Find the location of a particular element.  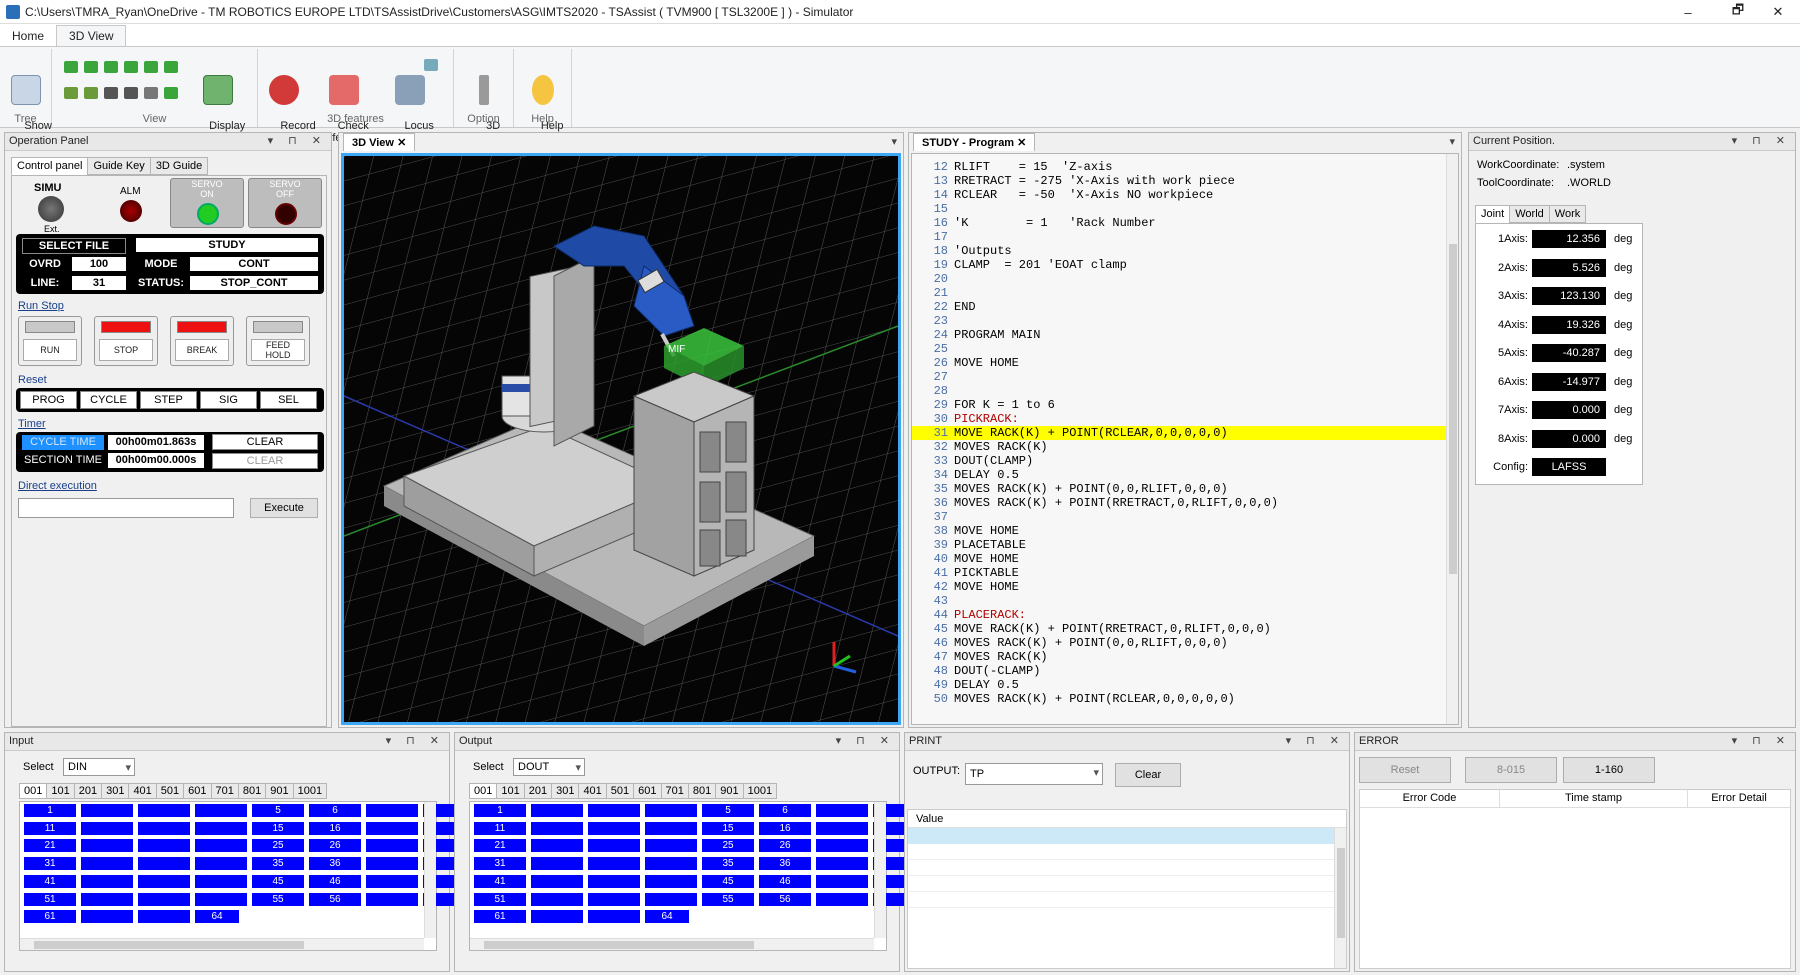

output-v-scrollbar is located at coordinates (880, 870).